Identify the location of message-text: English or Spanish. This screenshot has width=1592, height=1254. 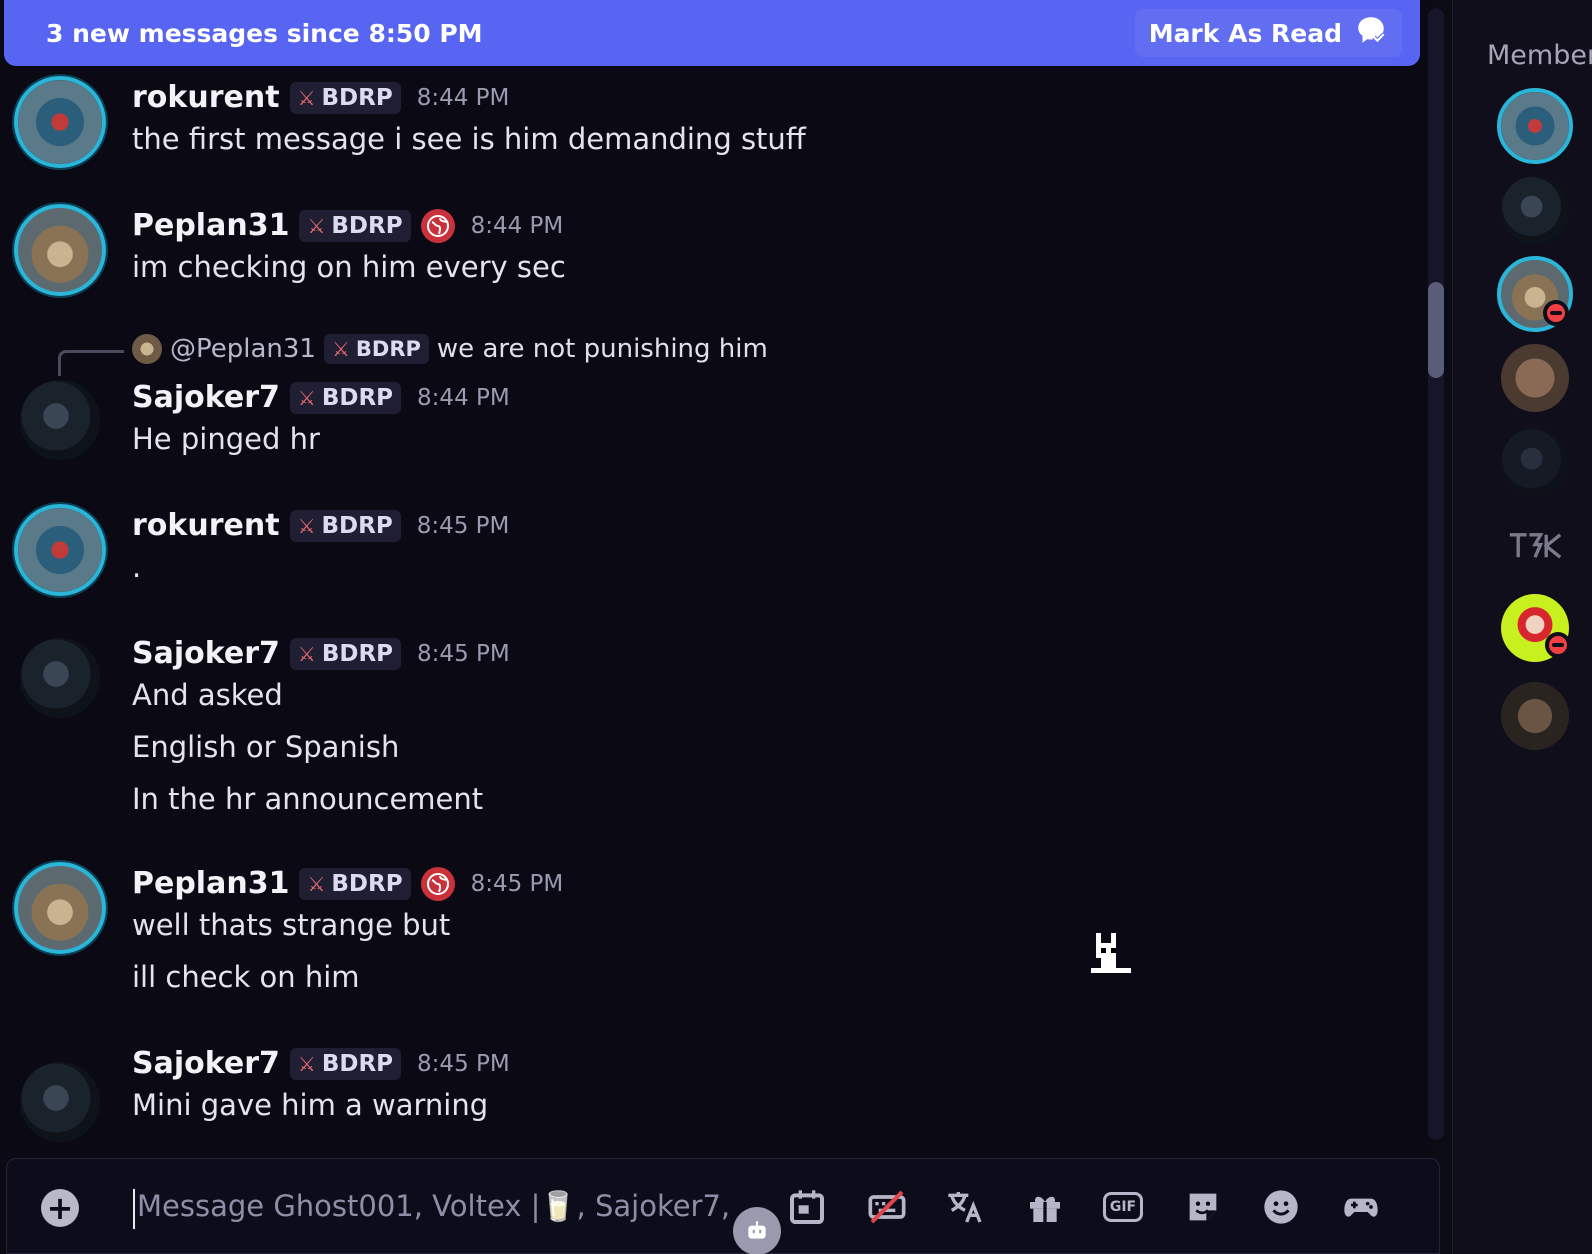
(266, 747).